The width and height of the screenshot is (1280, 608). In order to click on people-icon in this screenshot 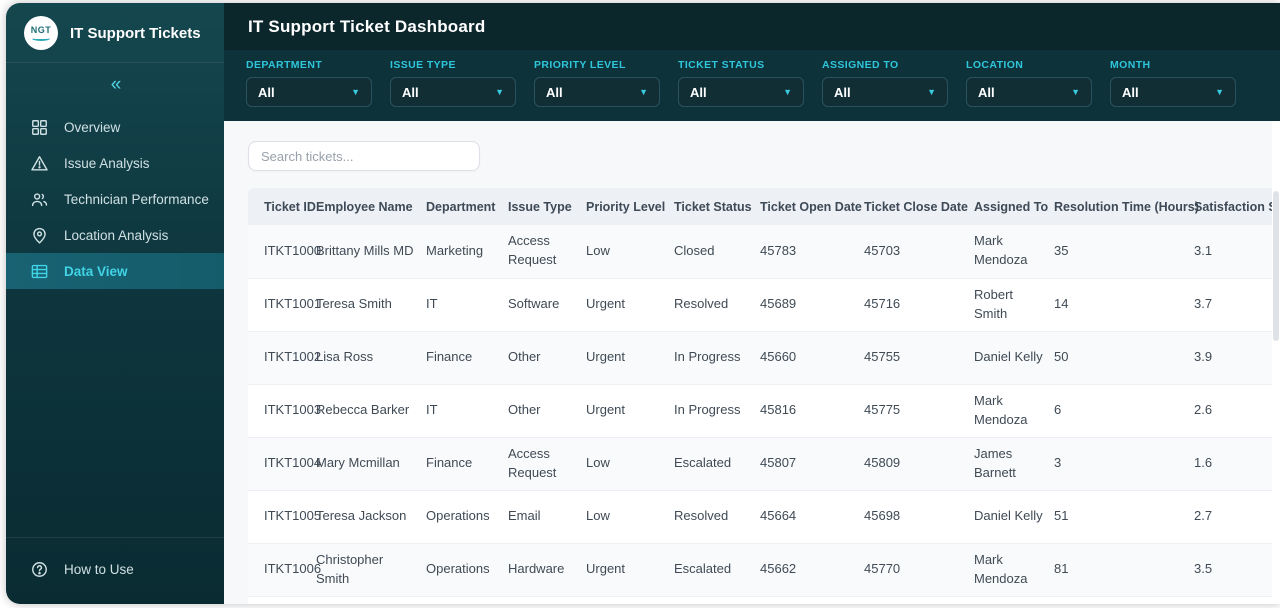, I will do `click(39, 199)`.